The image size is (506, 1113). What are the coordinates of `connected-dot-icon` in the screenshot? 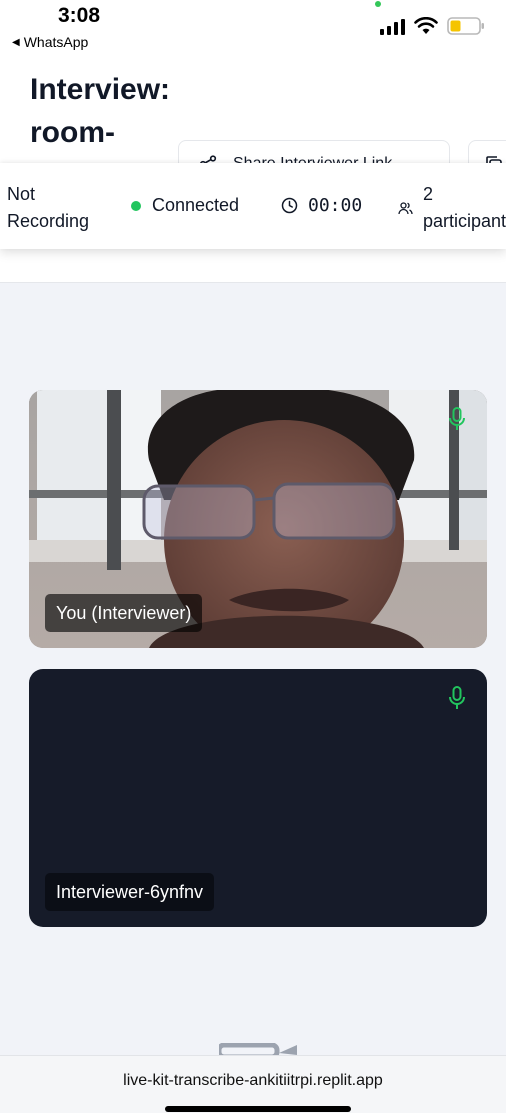 It's located at (136, 205).